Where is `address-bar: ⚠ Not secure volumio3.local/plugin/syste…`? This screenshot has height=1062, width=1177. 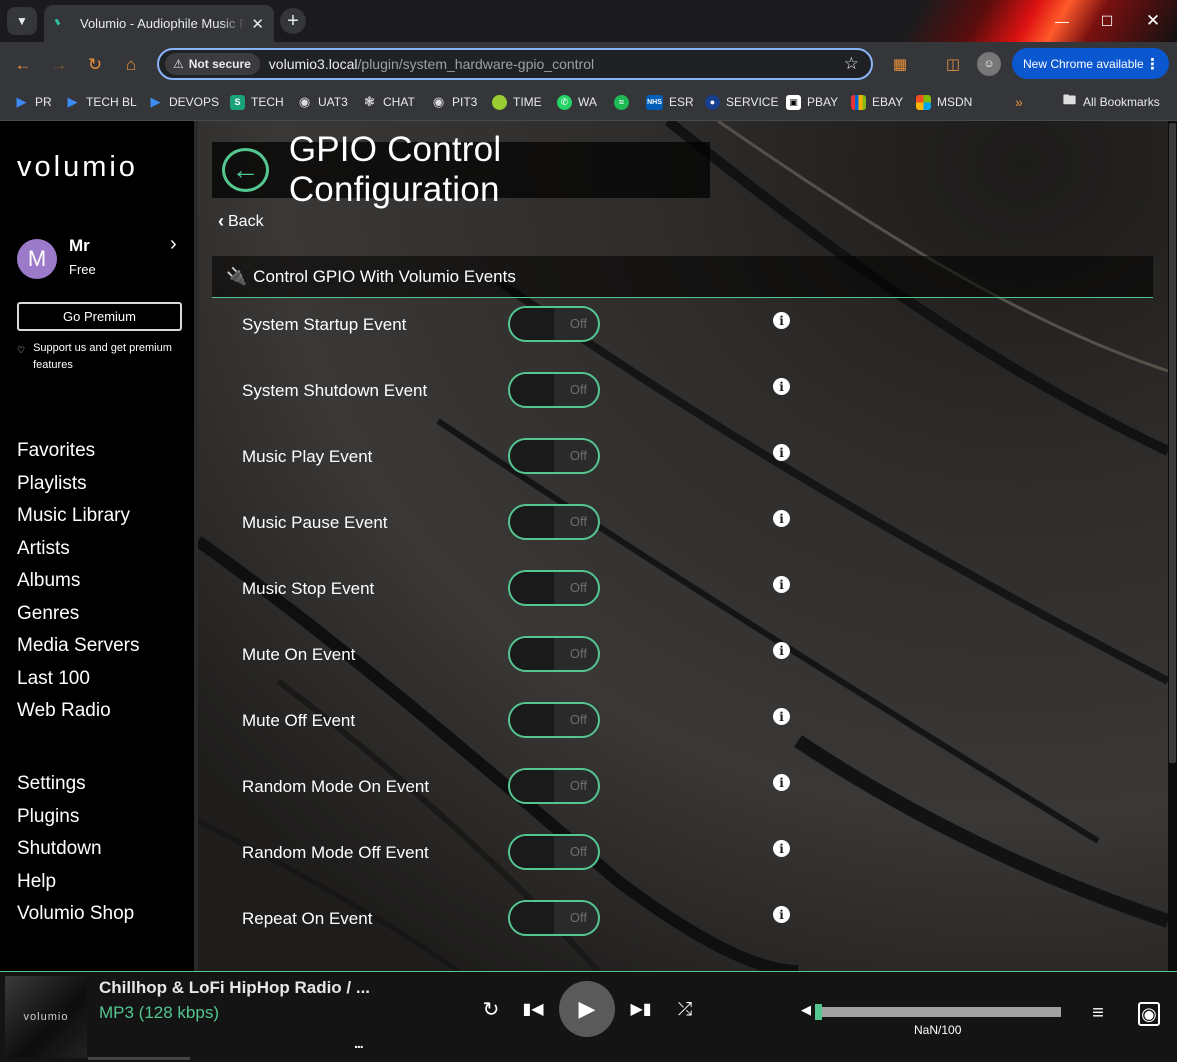 address-bar: ⚠ Not secure volumio3.local/plugin/syste… is located at coordinates (515, 64).